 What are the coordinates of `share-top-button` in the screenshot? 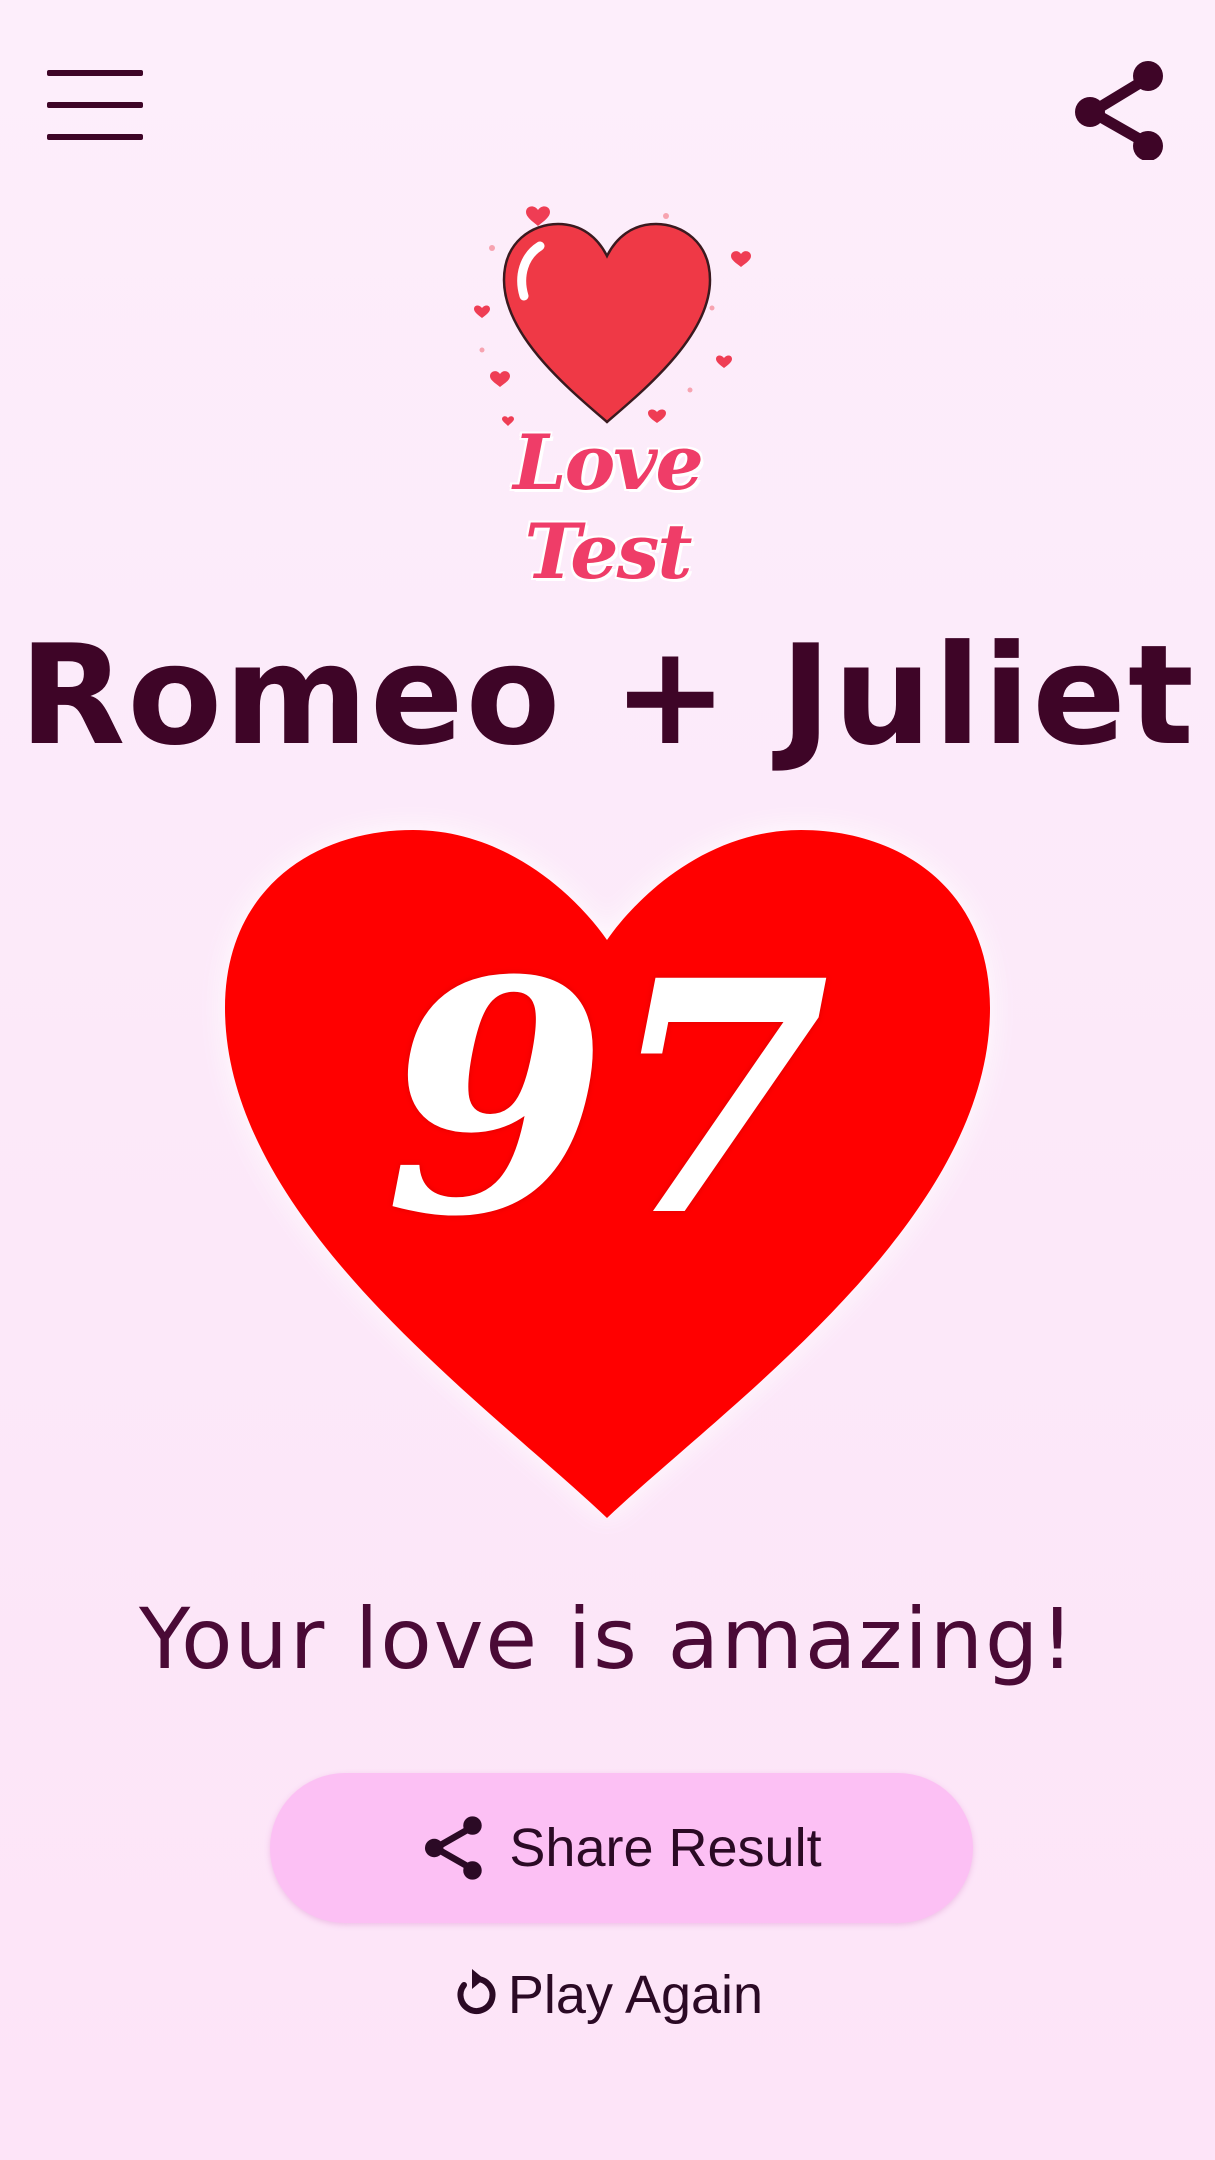 It's located at (1120, 110).